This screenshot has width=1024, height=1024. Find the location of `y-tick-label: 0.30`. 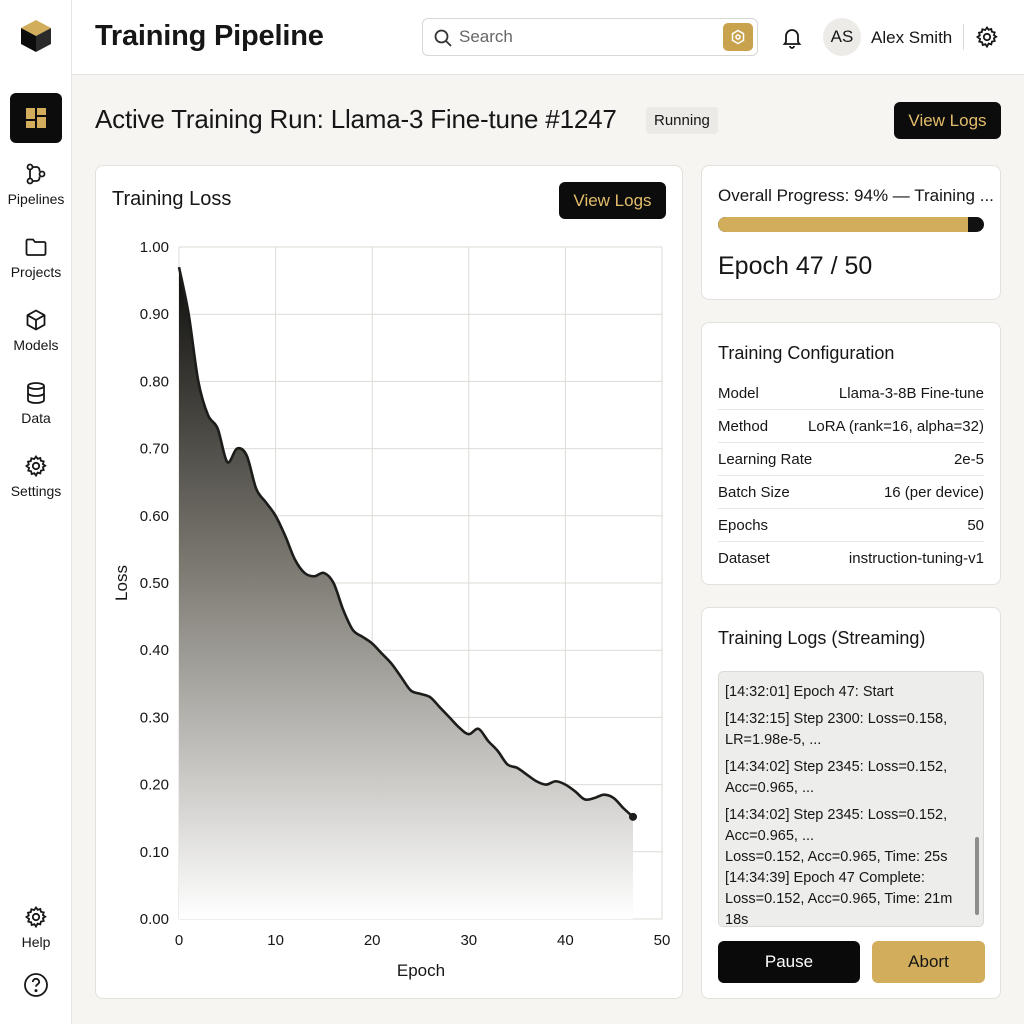

y-tick-label: 0.30 is located at coordinates (154, 717).